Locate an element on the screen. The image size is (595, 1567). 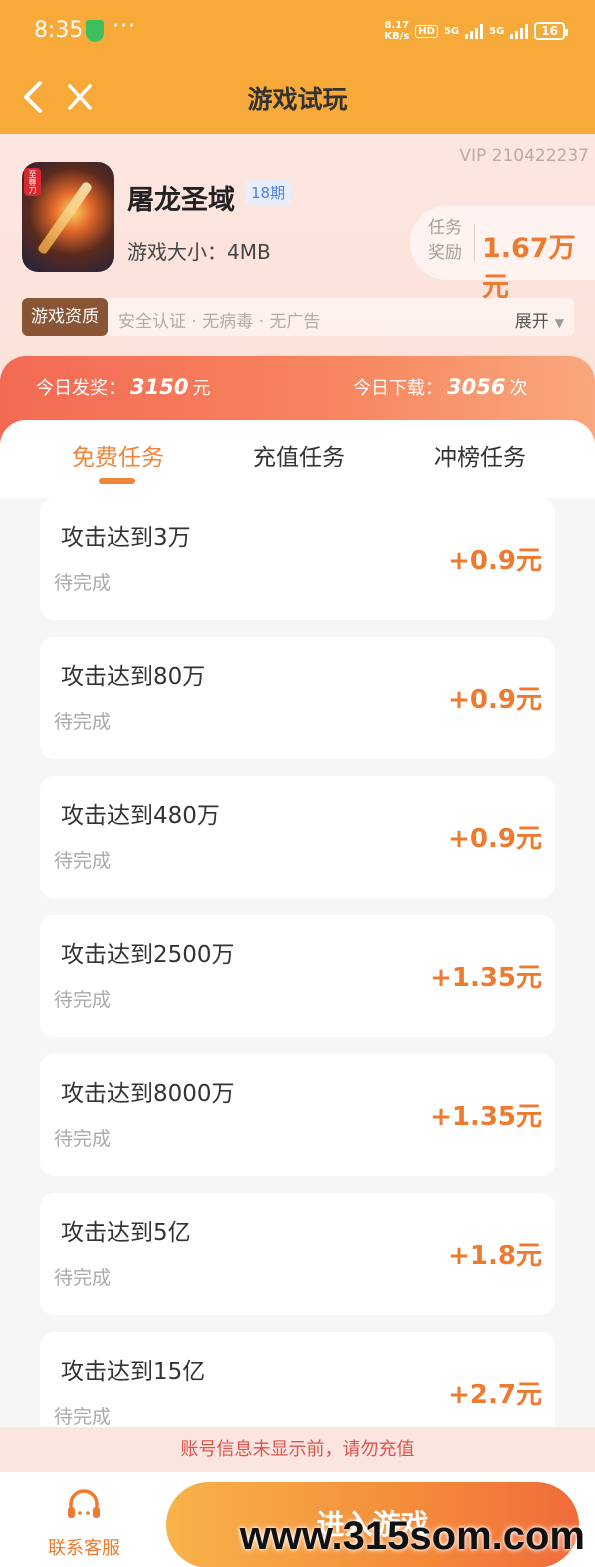
task-title: 攻击达到480万 is located at coordinates (140, 816).